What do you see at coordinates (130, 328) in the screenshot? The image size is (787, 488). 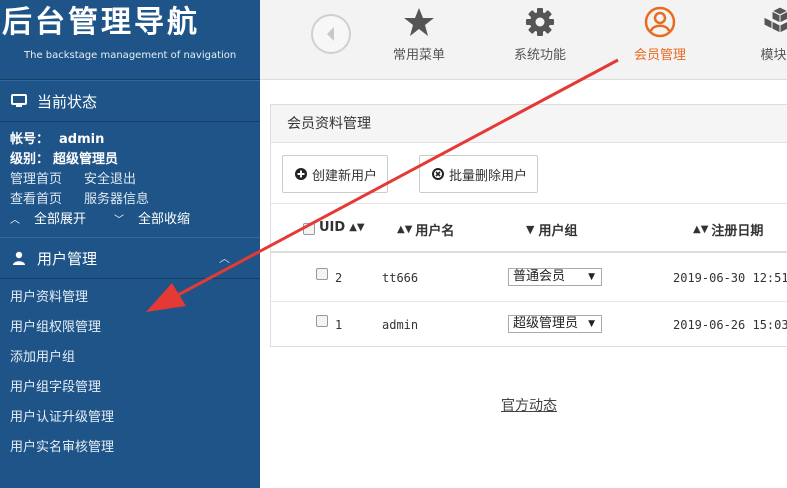 I see `menu-group-permission: 用户组权限管理` at bounding box center [130, 328].